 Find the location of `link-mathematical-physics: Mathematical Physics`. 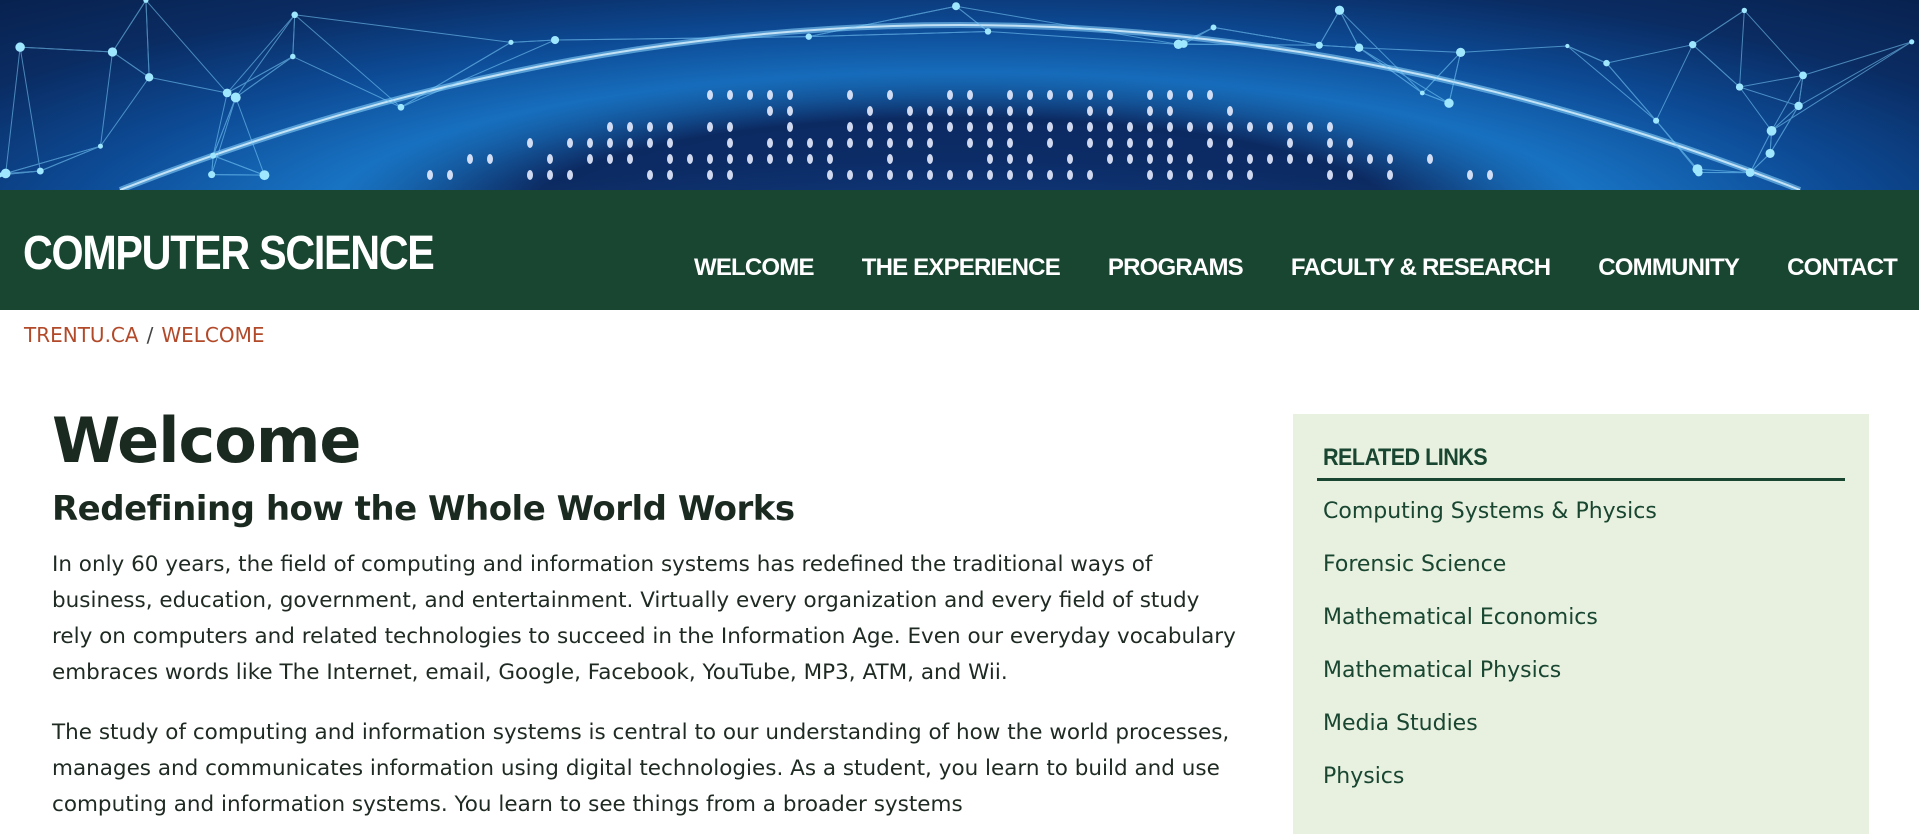

link-mathematical-physics: Mathematical Physics is located at coordinates (1442, 670).